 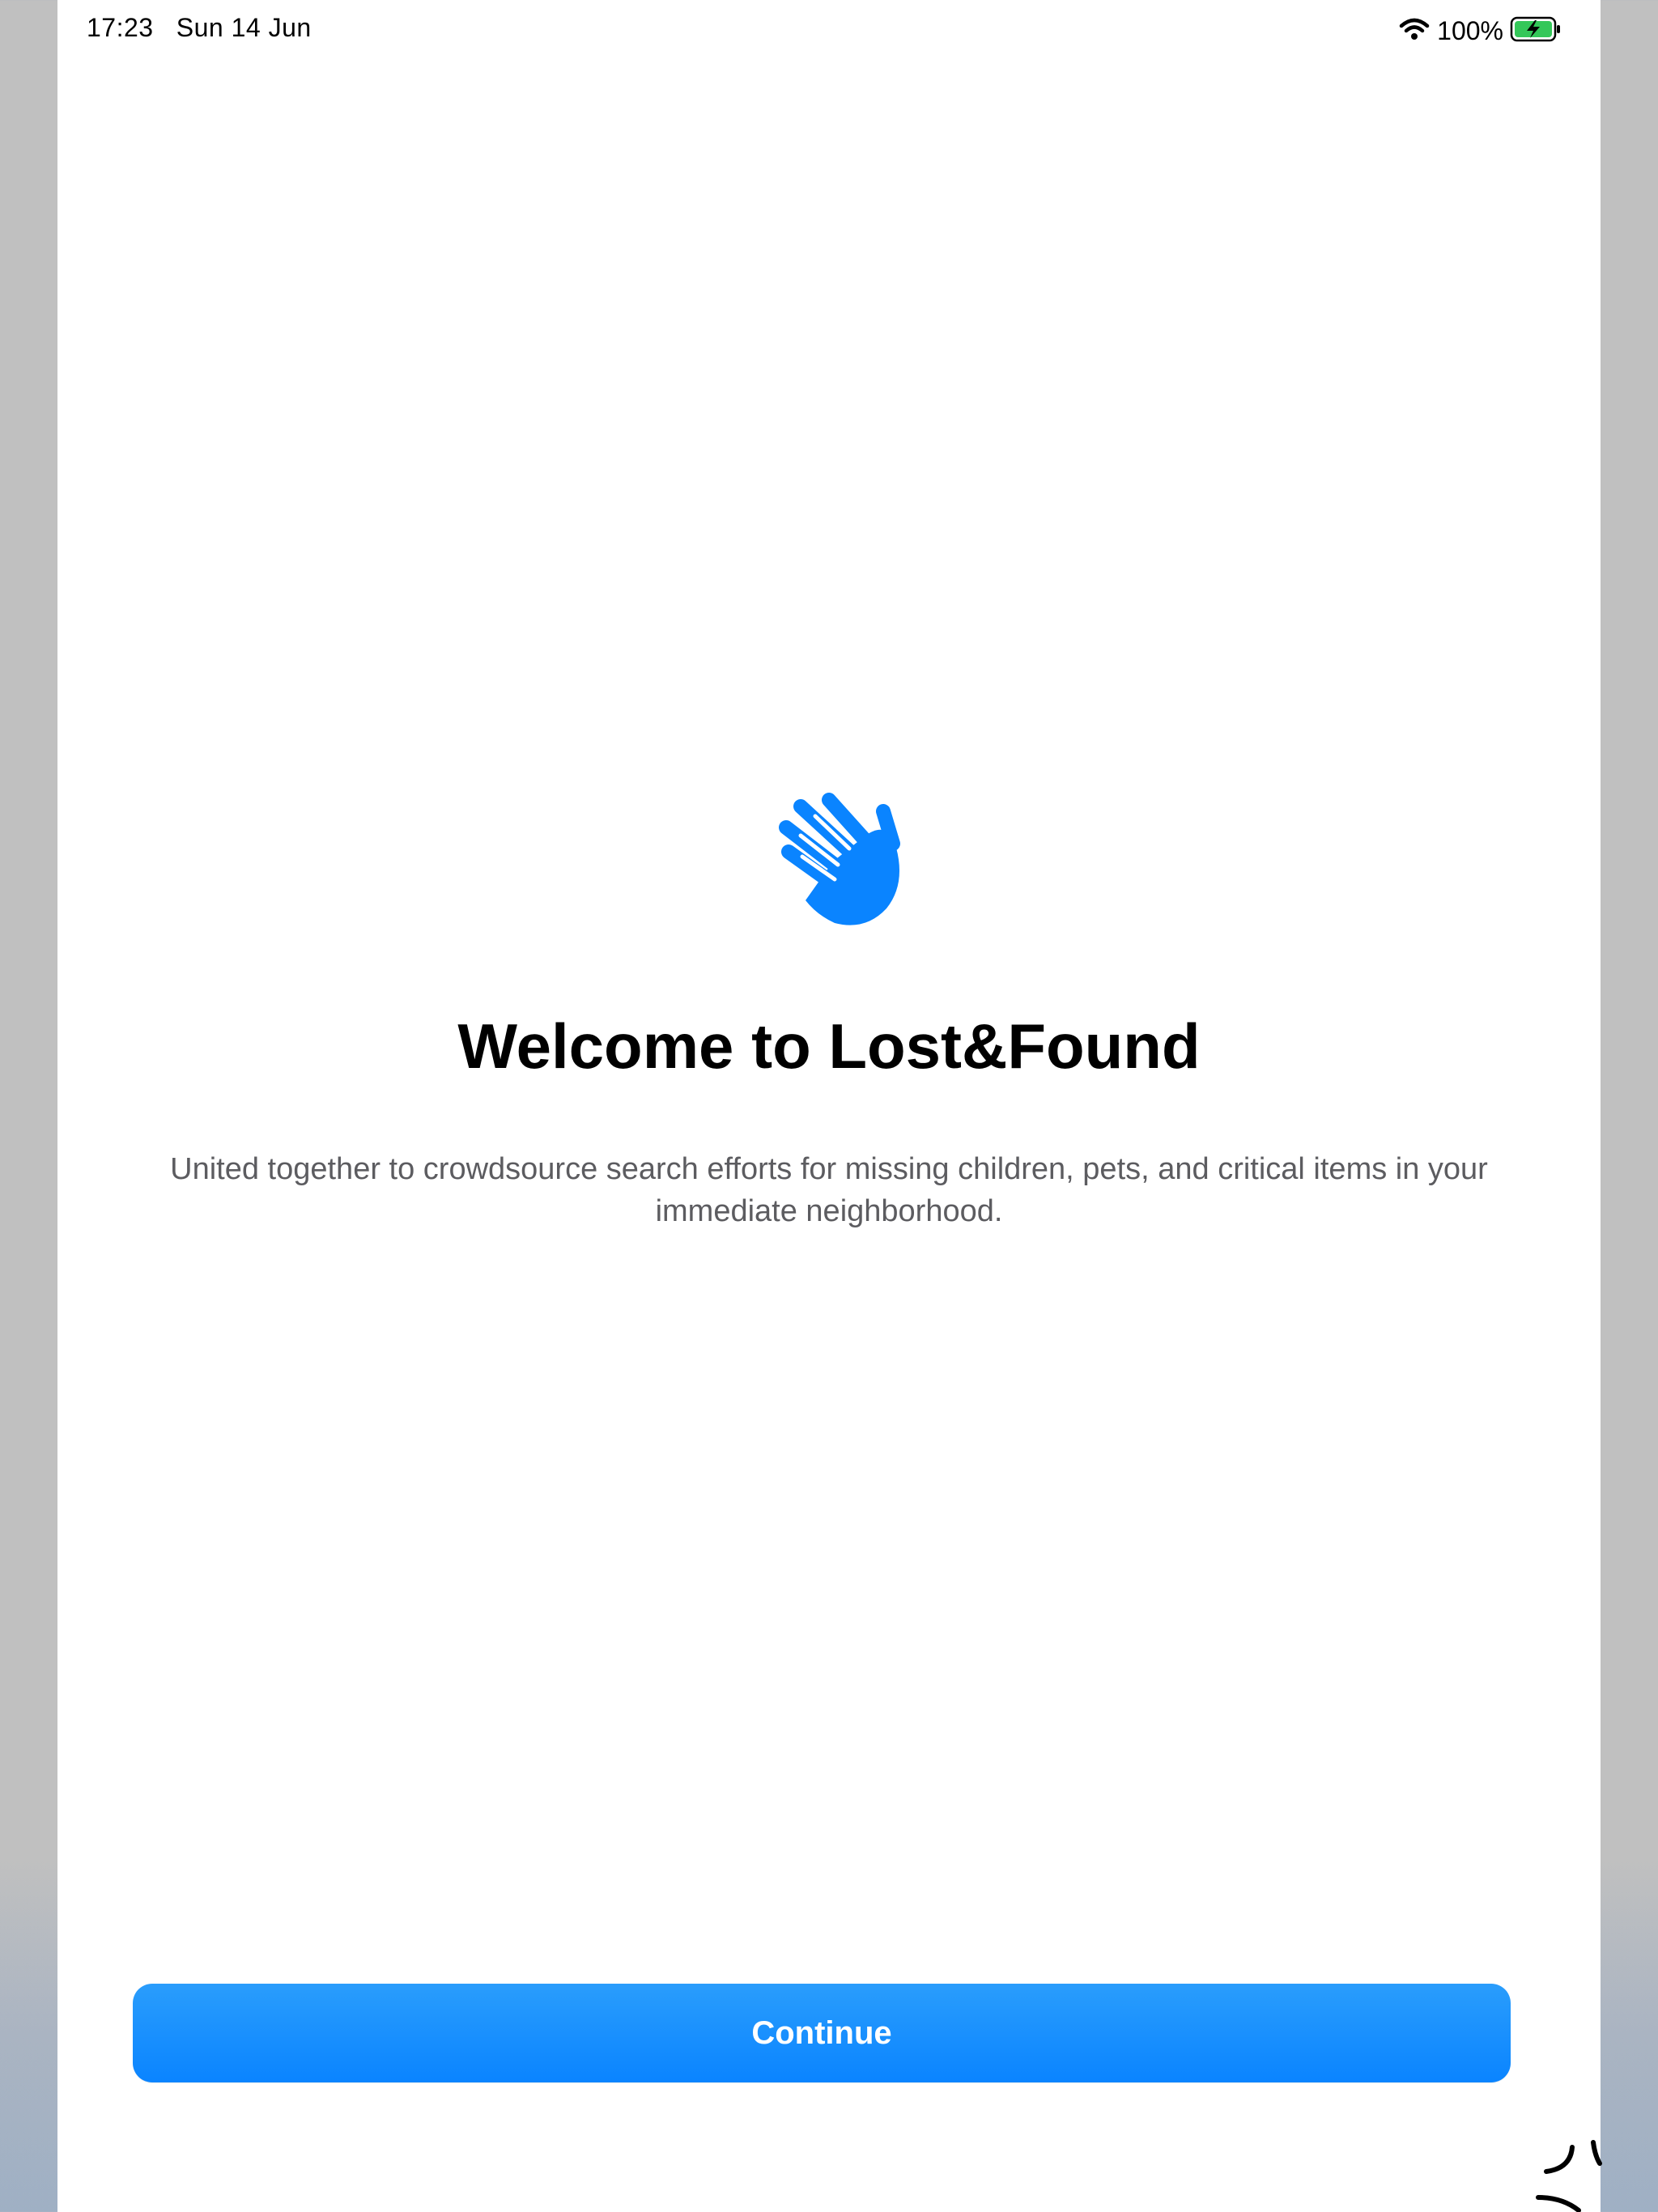 I want to click on status-bar-right: 100%, so click(x=1480, y=31).